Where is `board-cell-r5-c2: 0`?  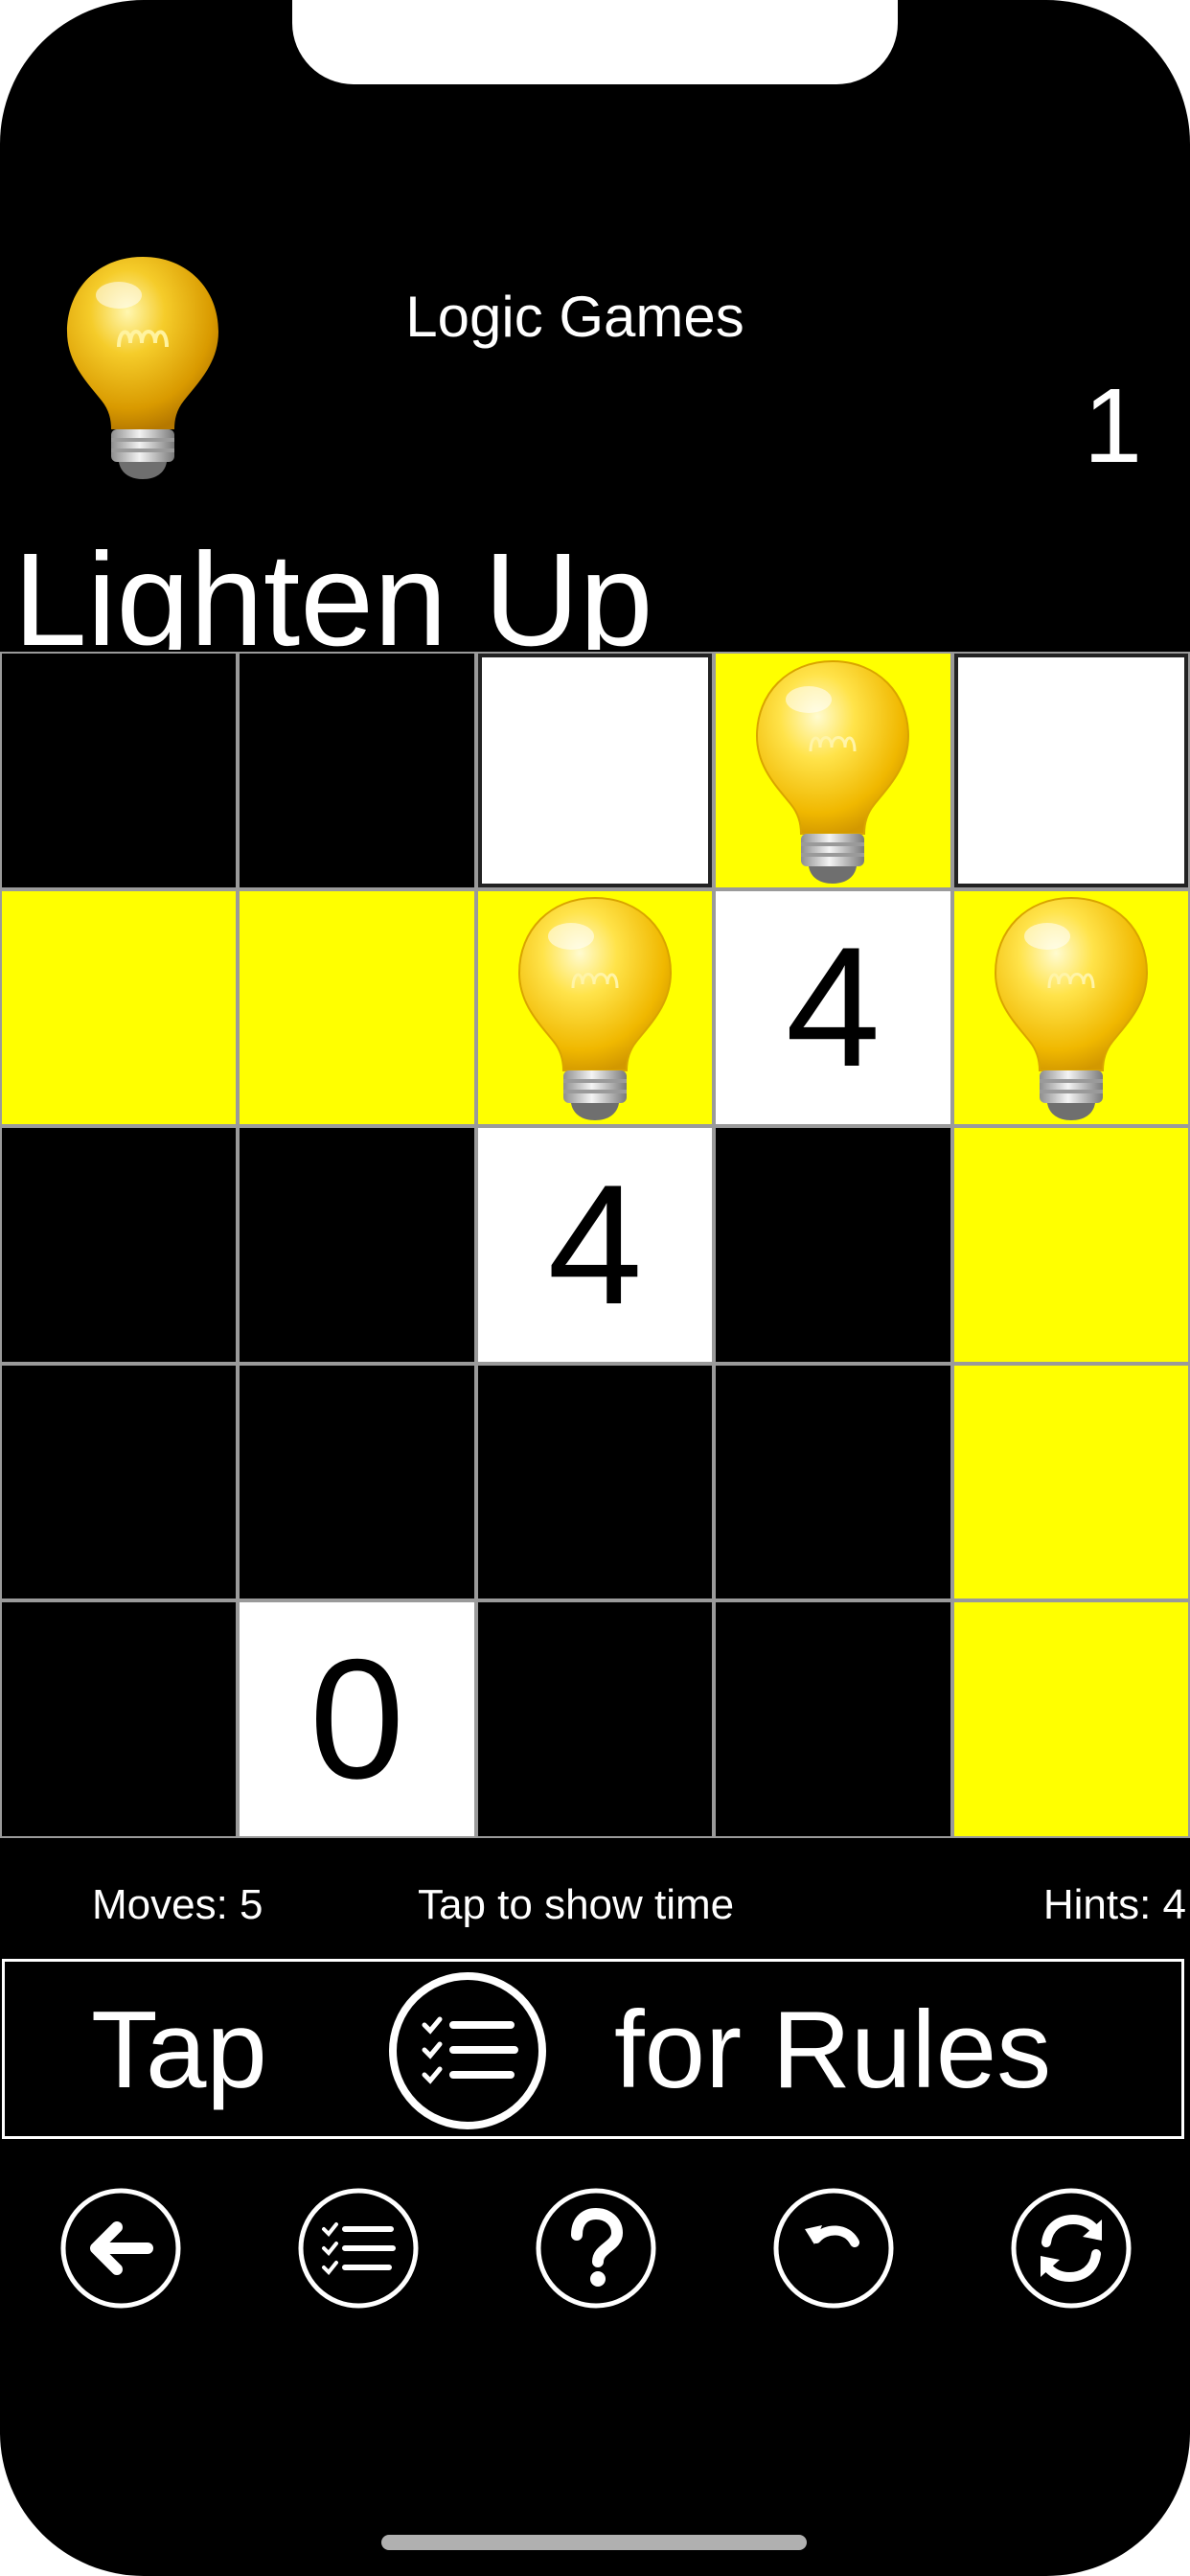
board-cell-r5-c2: 0 is located at coordinates (357, 1719).